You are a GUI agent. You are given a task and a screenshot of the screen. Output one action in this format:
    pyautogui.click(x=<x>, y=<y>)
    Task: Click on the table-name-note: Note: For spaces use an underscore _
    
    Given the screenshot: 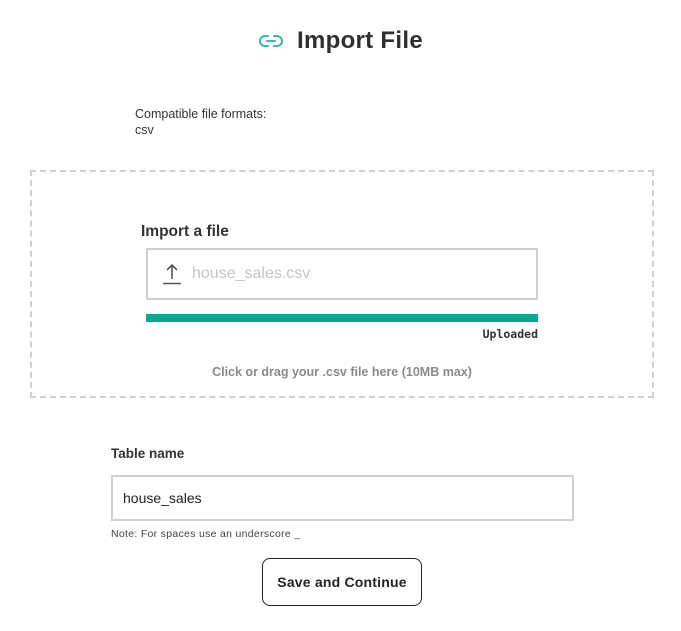 What is the action you would take?
    pyautogui.click(x=206, y=534)
    